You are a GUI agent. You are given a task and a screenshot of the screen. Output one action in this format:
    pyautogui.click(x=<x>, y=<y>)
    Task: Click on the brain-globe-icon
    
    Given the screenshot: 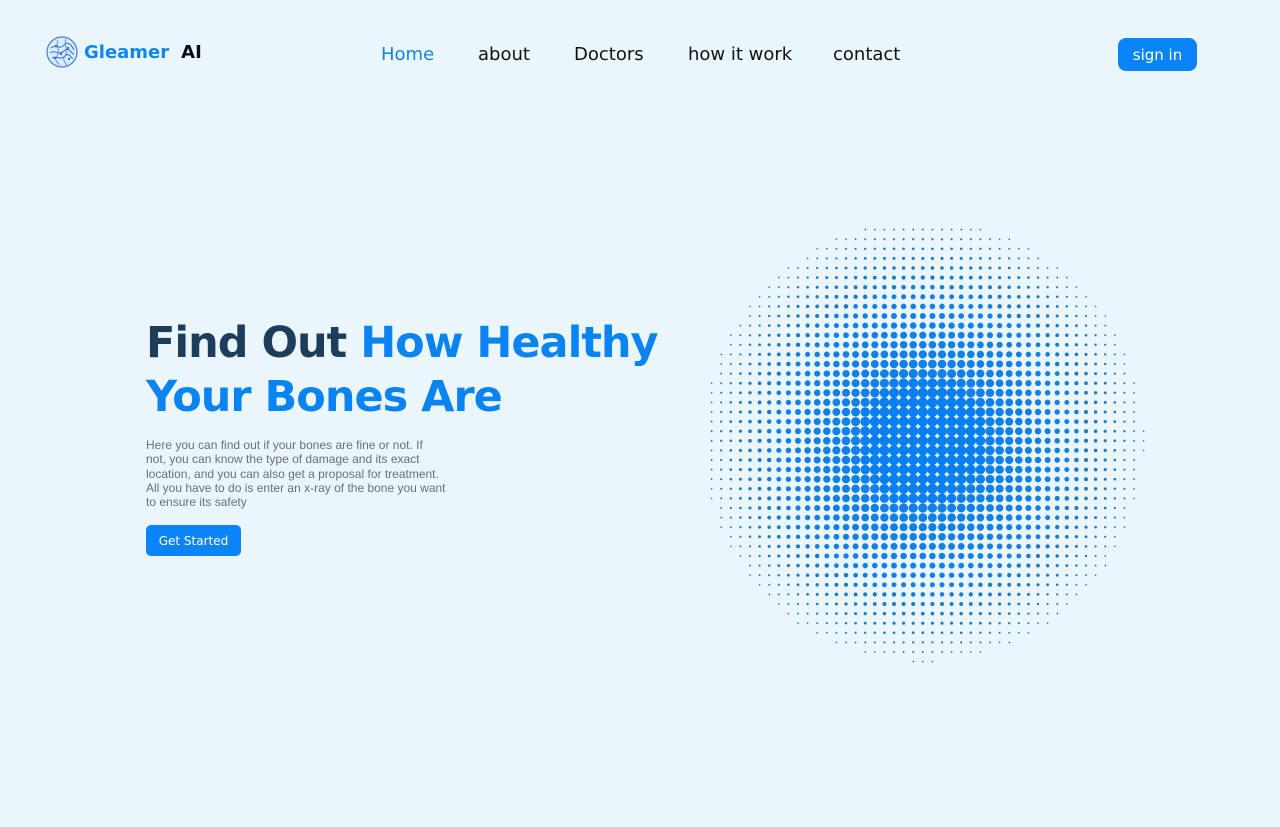 What is the action you would take?
    pyautogui.click(x=62, y=52)
    